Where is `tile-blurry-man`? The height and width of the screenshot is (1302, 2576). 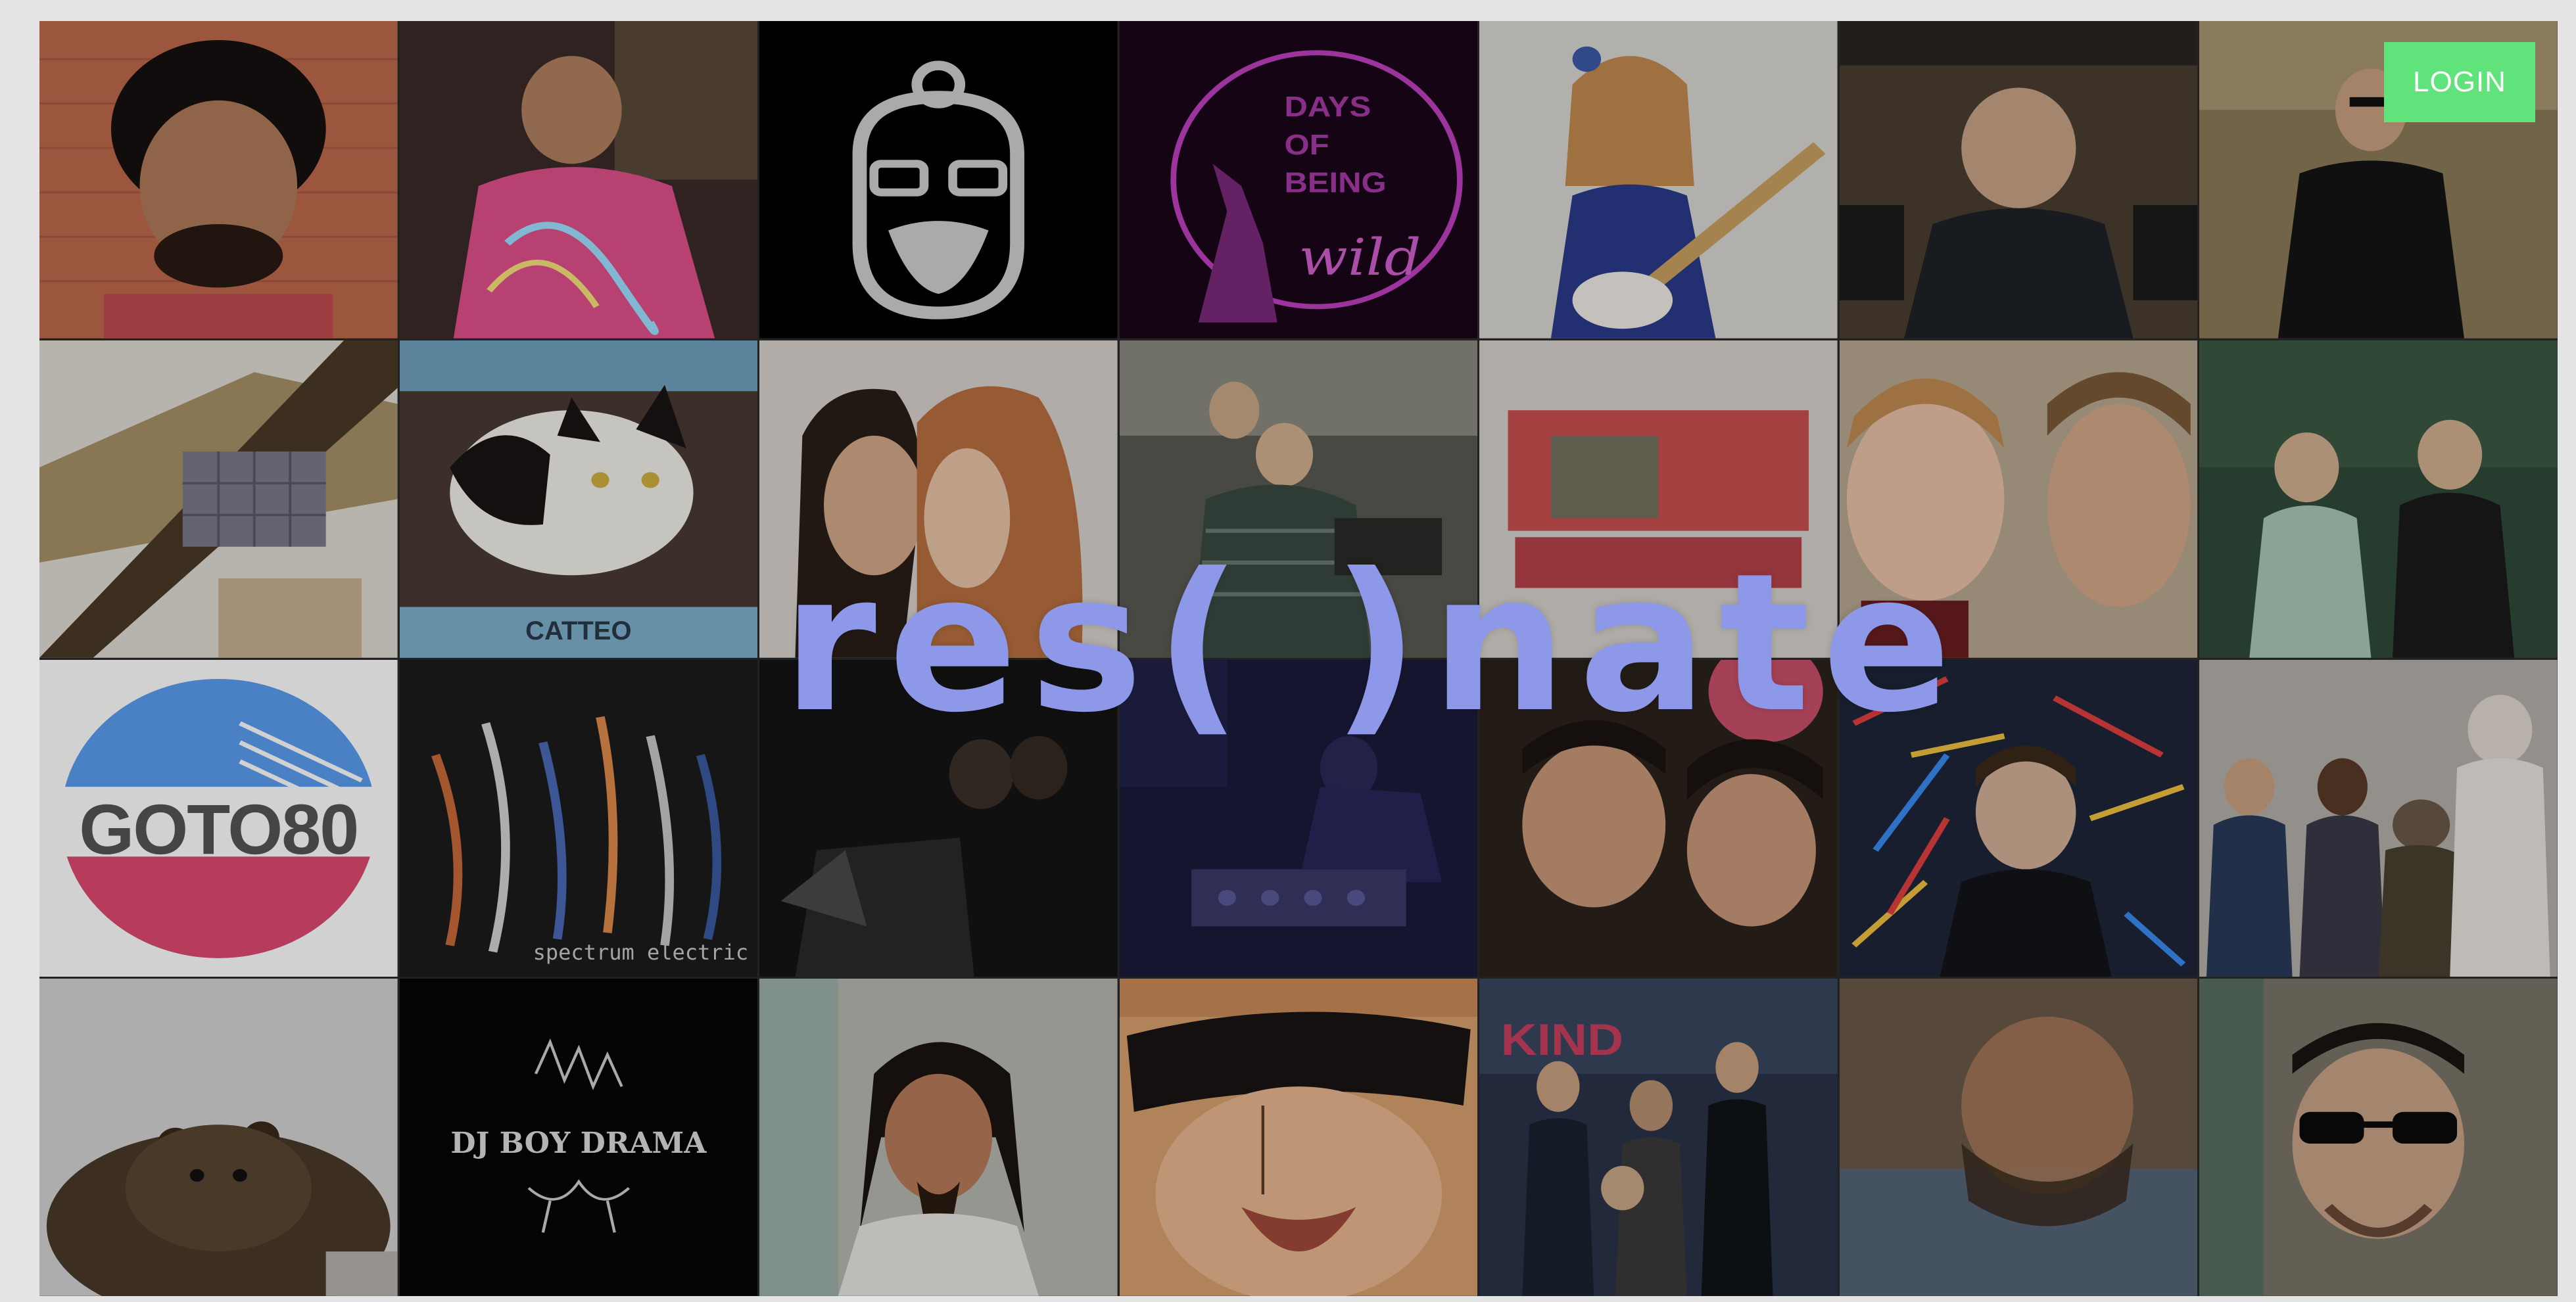
tile-blurry-man is located at coordinates (2019, 1137).